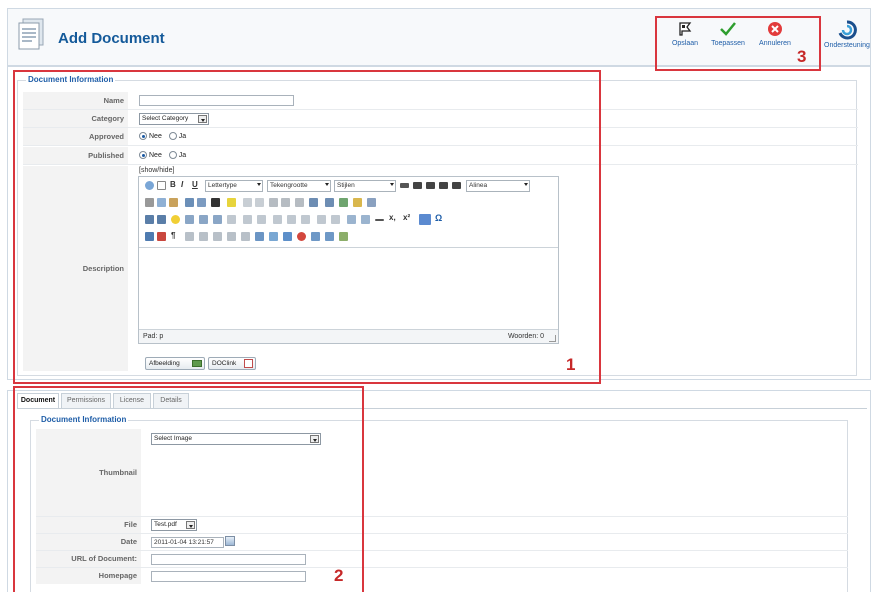  I want to click on annotation-number-1: 1, so click(571, 364).